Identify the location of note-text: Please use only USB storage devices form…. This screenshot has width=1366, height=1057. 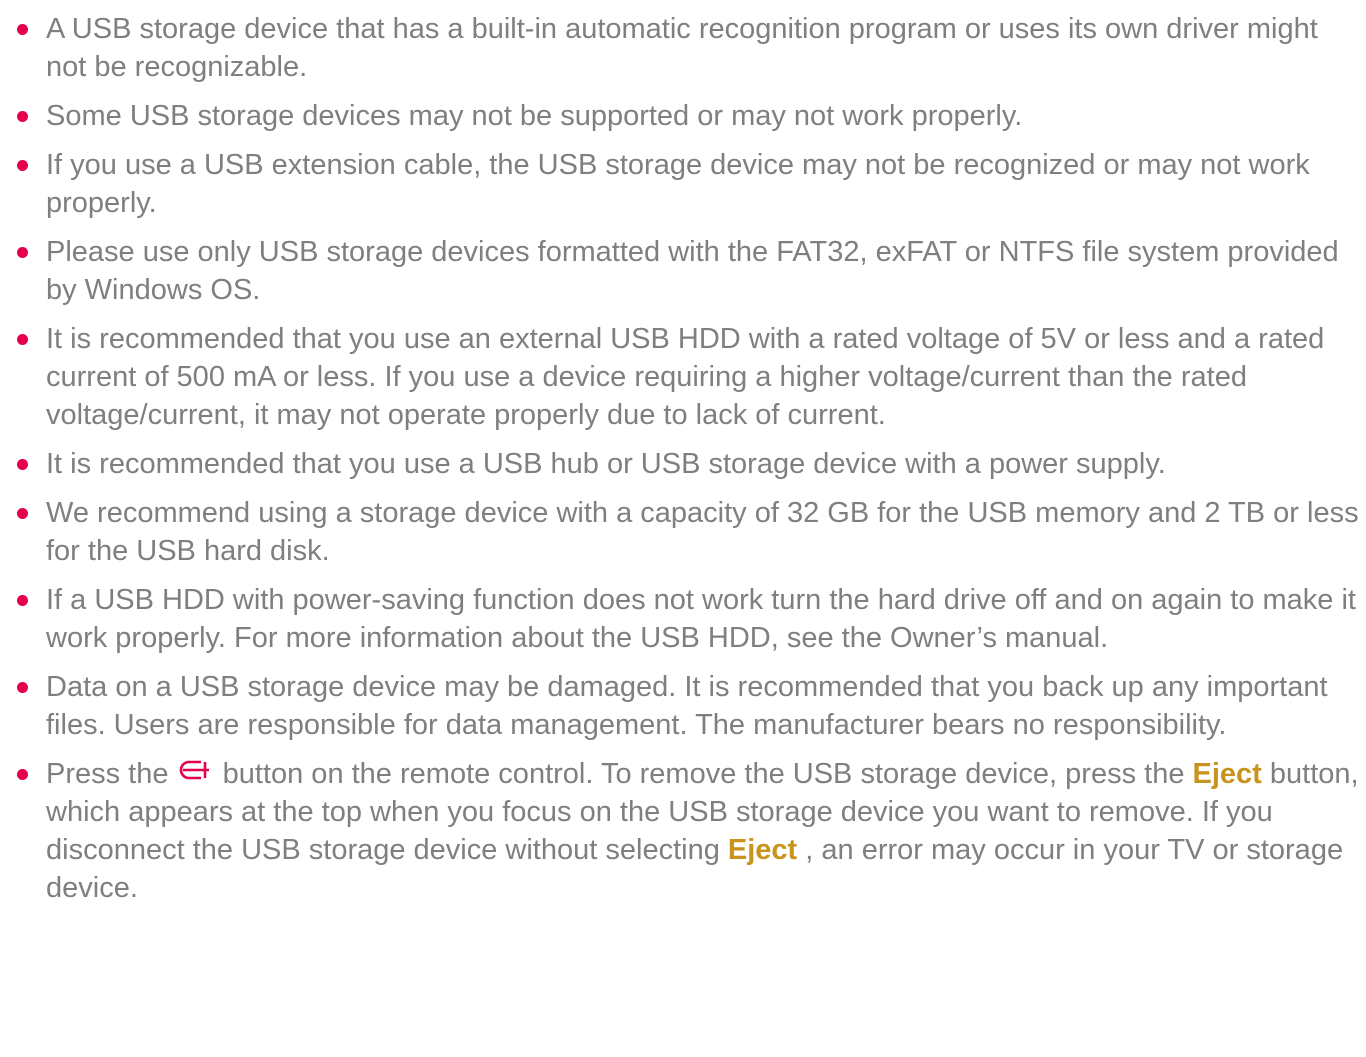
(692, 271).